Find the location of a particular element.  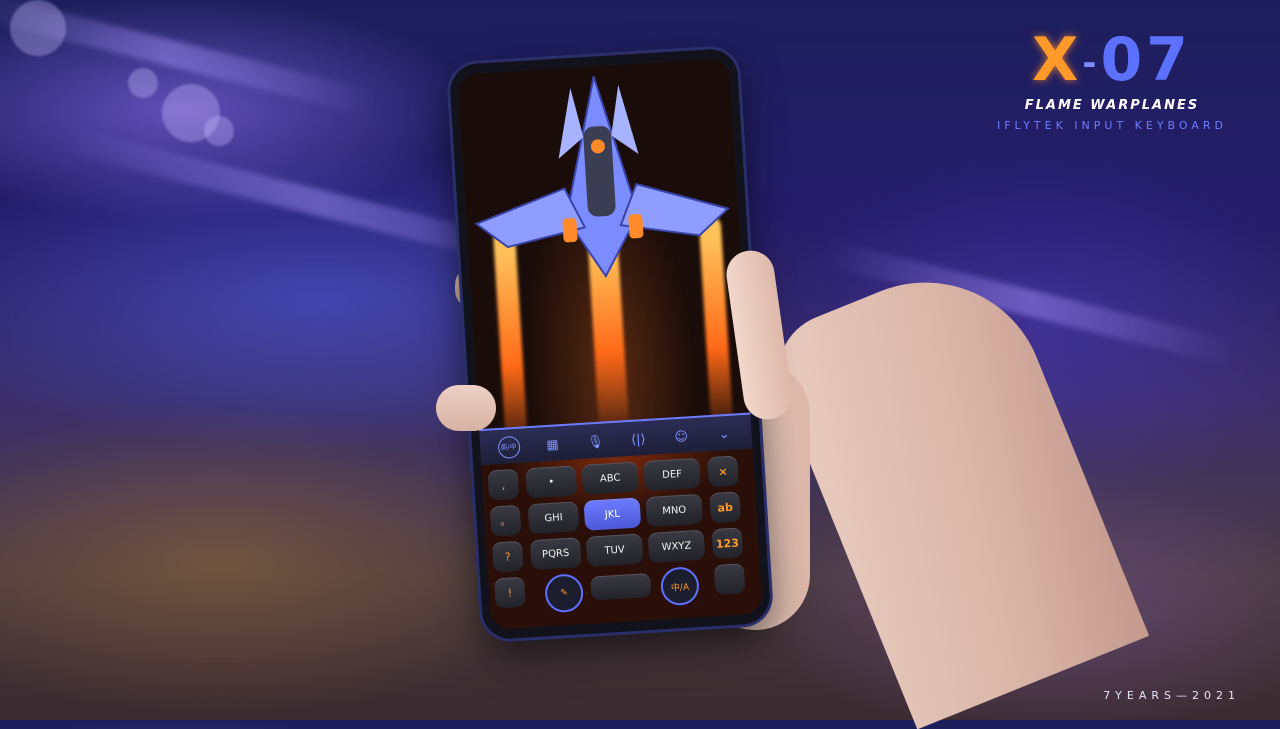

key-123-mode: 123 is located at coordinates (727, 543).